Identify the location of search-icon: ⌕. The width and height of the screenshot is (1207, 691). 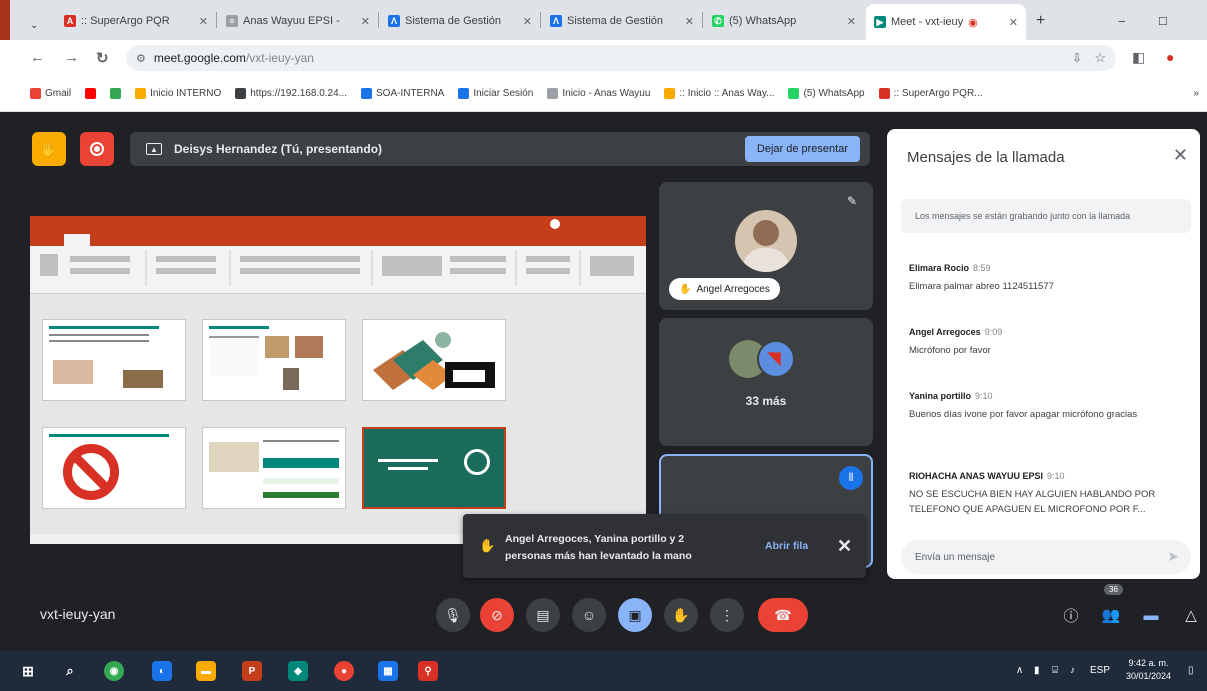
(70, 671).